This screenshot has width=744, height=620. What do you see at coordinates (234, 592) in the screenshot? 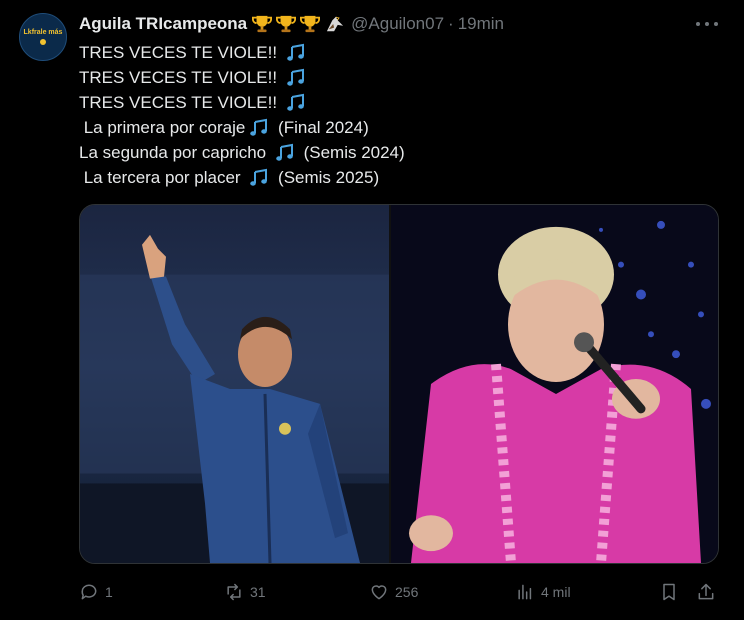
I see `repost-icon` at bounding box center [234, 592].